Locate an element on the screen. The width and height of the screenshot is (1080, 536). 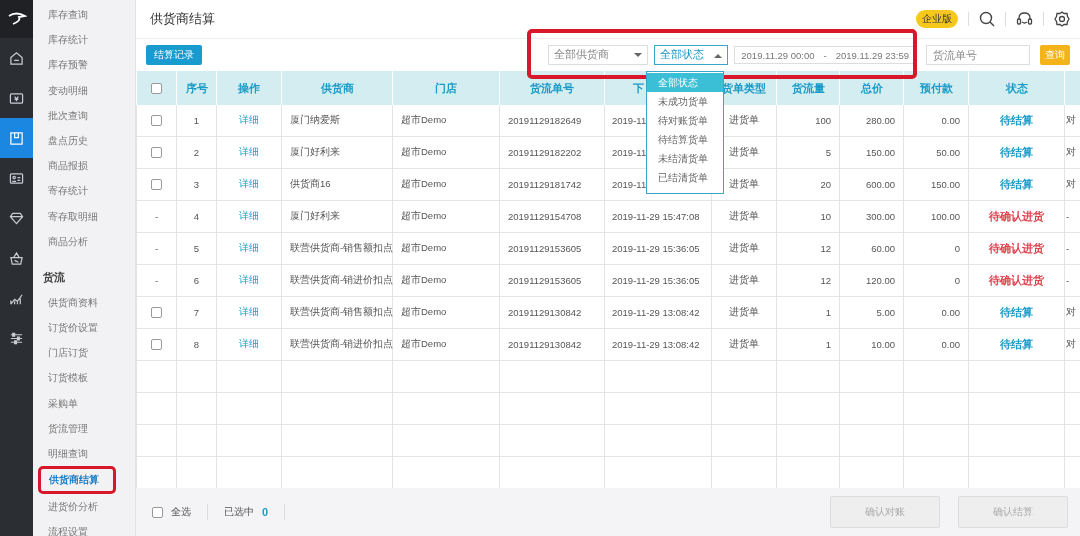
sidebar-item: 库存统计 is located at coordinates (84, 40).